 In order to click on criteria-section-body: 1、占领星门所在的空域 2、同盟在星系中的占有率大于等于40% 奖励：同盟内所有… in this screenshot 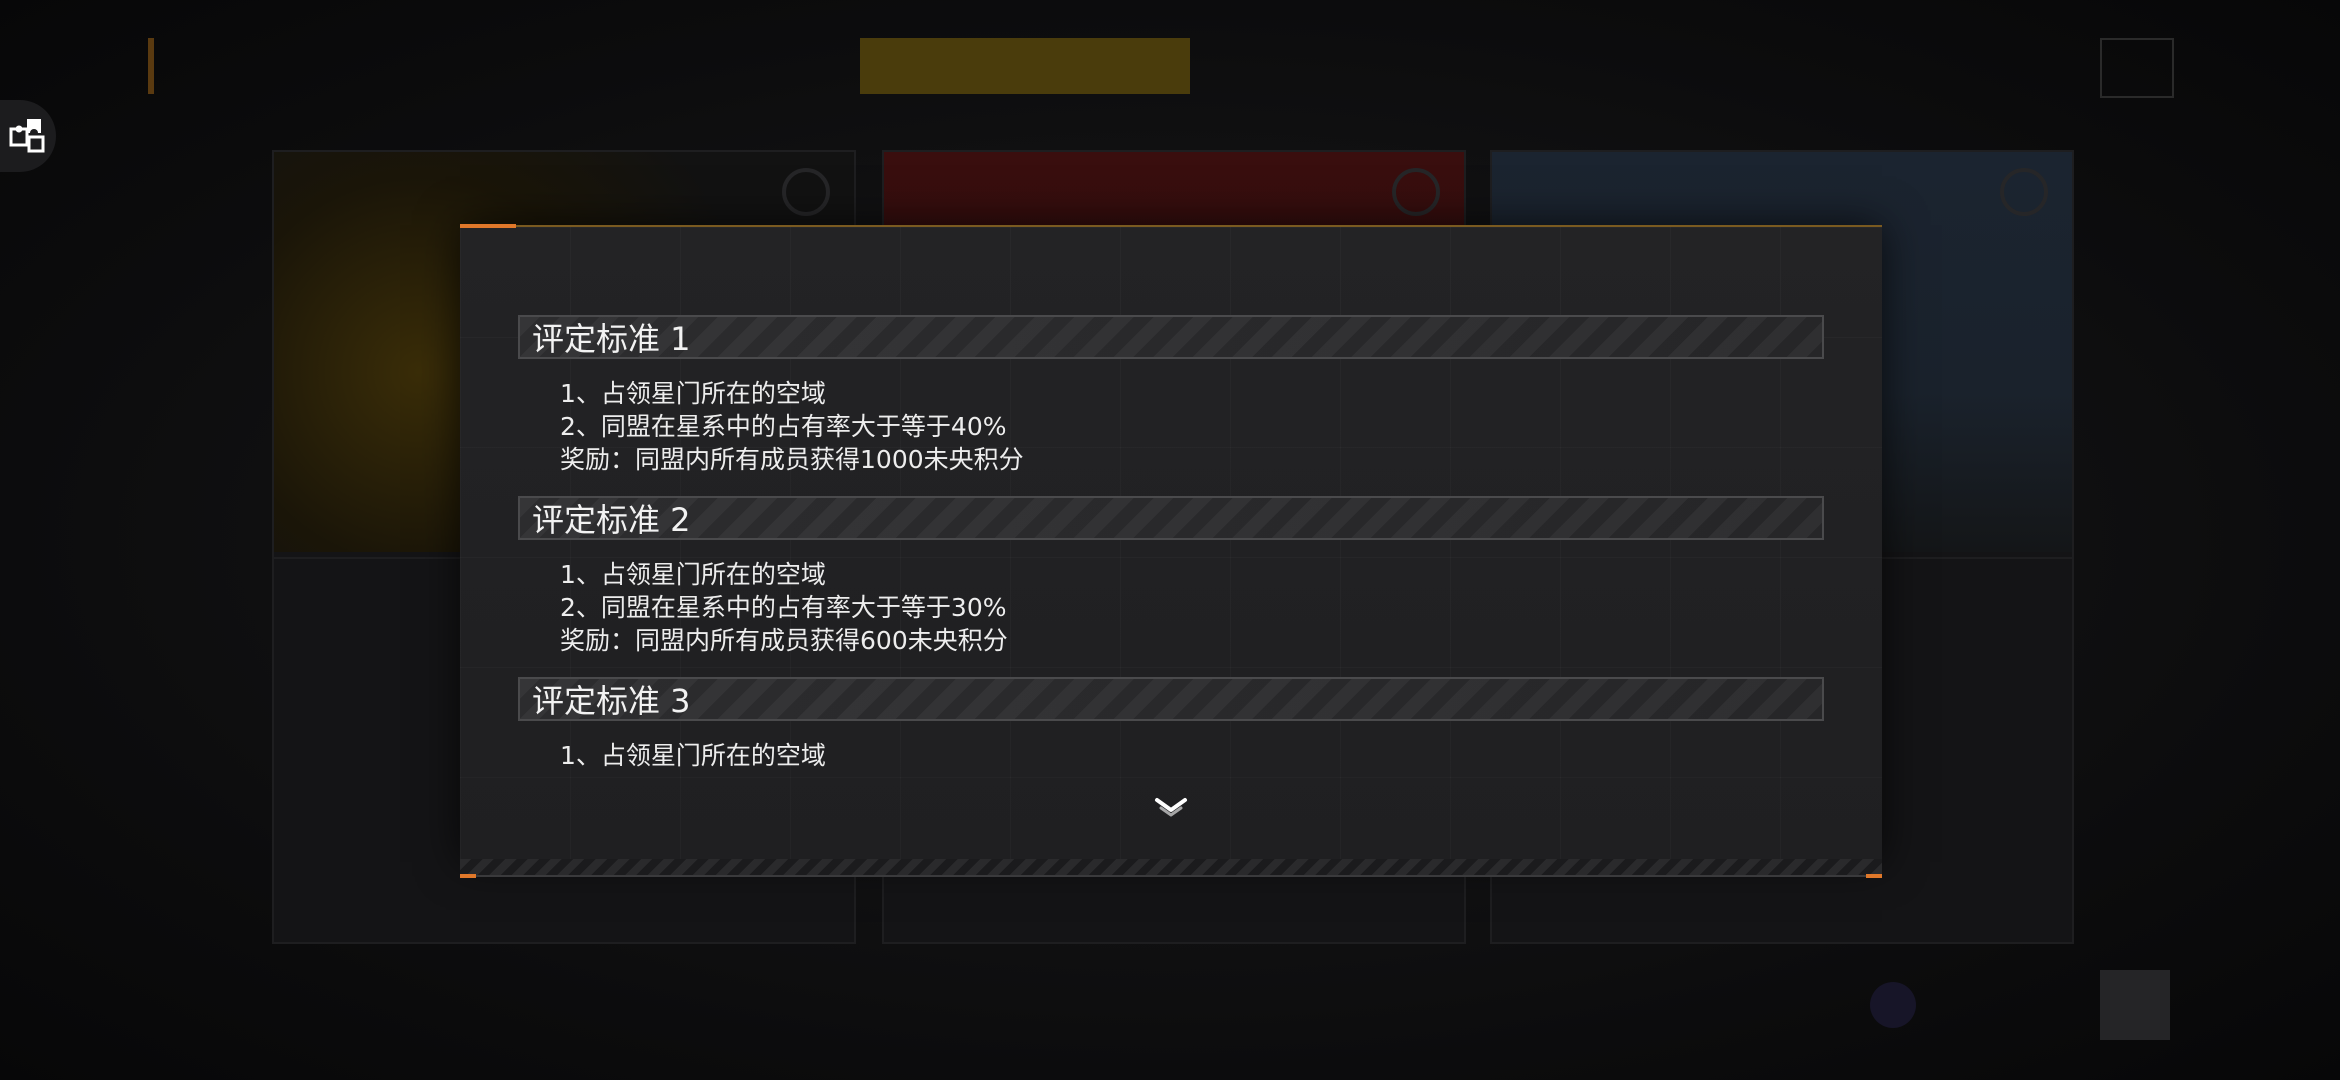, I will do `click(1171, 427)`.